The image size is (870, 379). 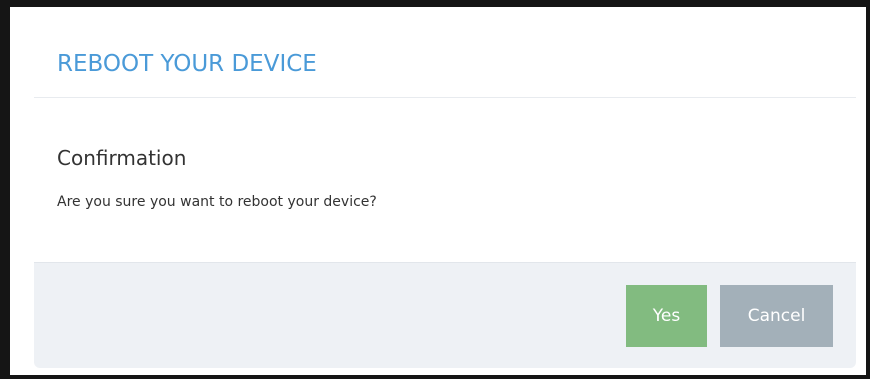 What do you see at coordinates (868, 189) in the screenshot?
I see `window-frame-right` at bounding box center [868, 189].